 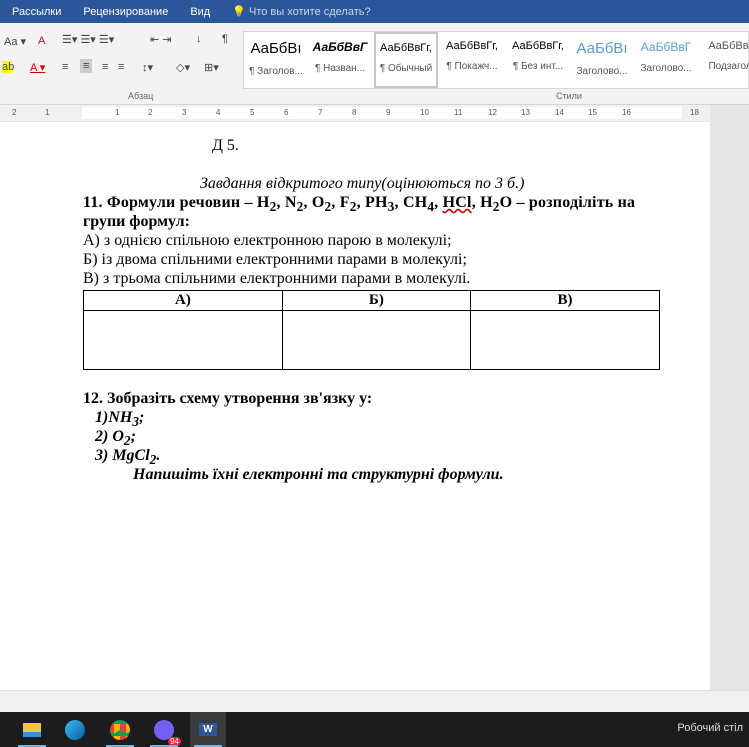 I want to click on file-explorer-icon, so click(x=32, y=729).